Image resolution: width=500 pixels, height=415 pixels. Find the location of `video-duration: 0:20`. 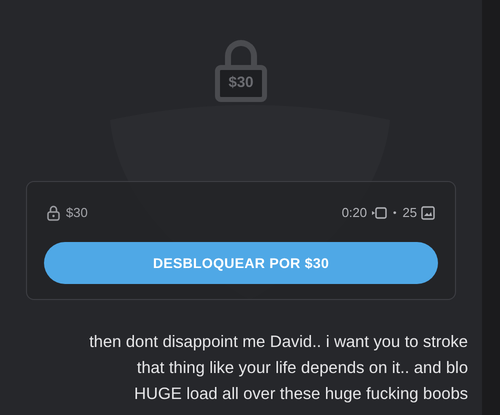

video-duration: 0:20 is located at coordinates (355, 213).